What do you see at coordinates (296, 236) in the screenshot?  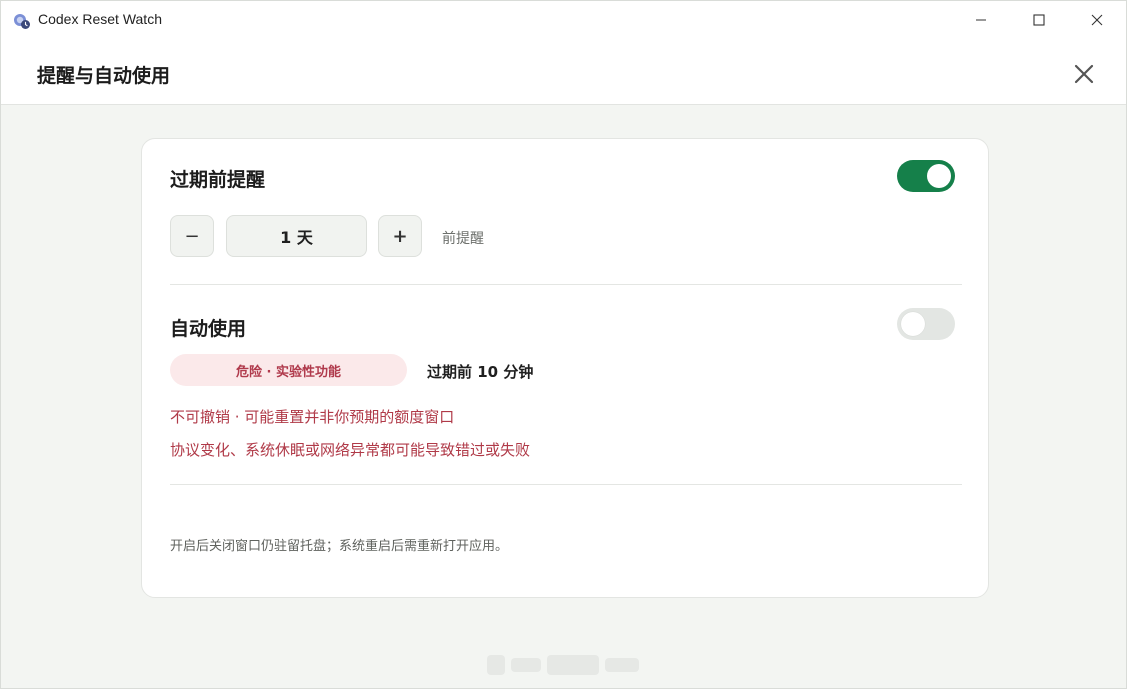 I see `reminder-days-value: 1 天` at bounding box center [296, 236].